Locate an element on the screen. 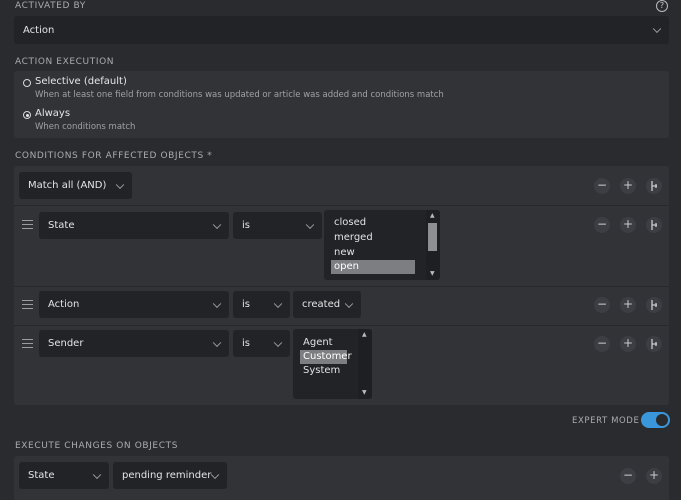 Image resolution: width=681 pixels, height=500 pixels. condition-attribute-select: Action is located at coordinates (134, 304).